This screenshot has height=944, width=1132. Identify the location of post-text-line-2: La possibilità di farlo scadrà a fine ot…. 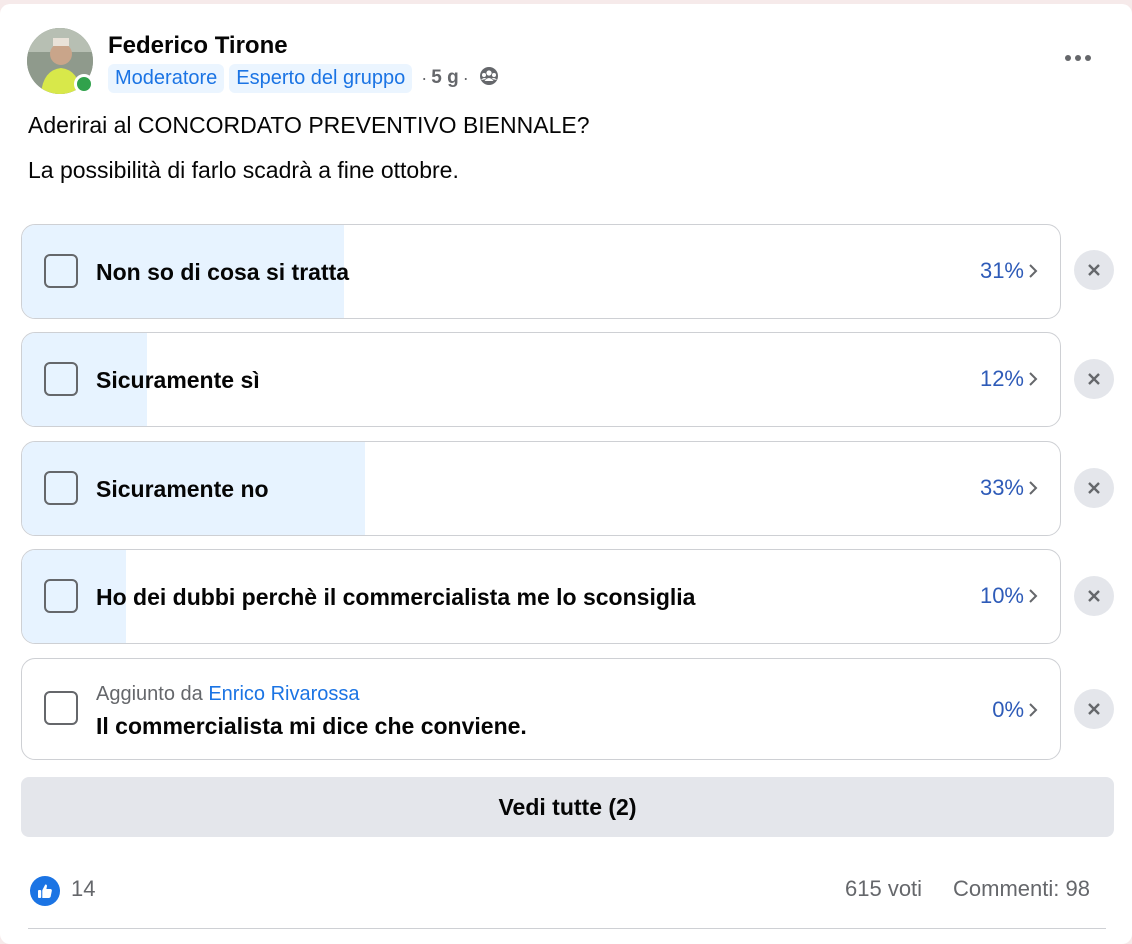
(243, 170).